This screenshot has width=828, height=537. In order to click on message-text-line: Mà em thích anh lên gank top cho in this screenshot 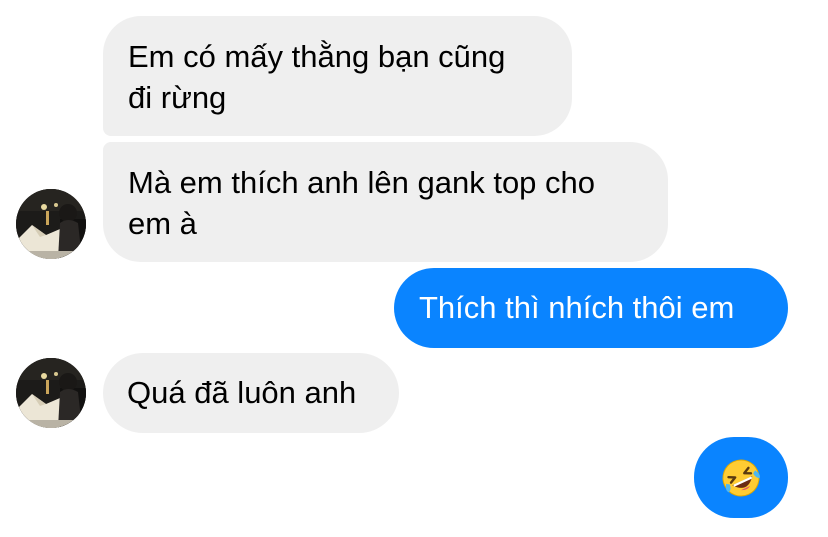, I will do `click(362, 182)`.